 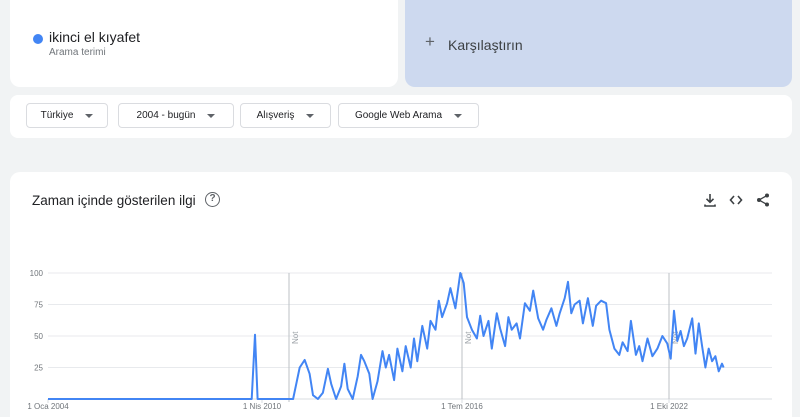 What do you see at coordinates (38, 336) in the screenshot?
I see `y-tick-label: 50` at bounding box center [38, 336].